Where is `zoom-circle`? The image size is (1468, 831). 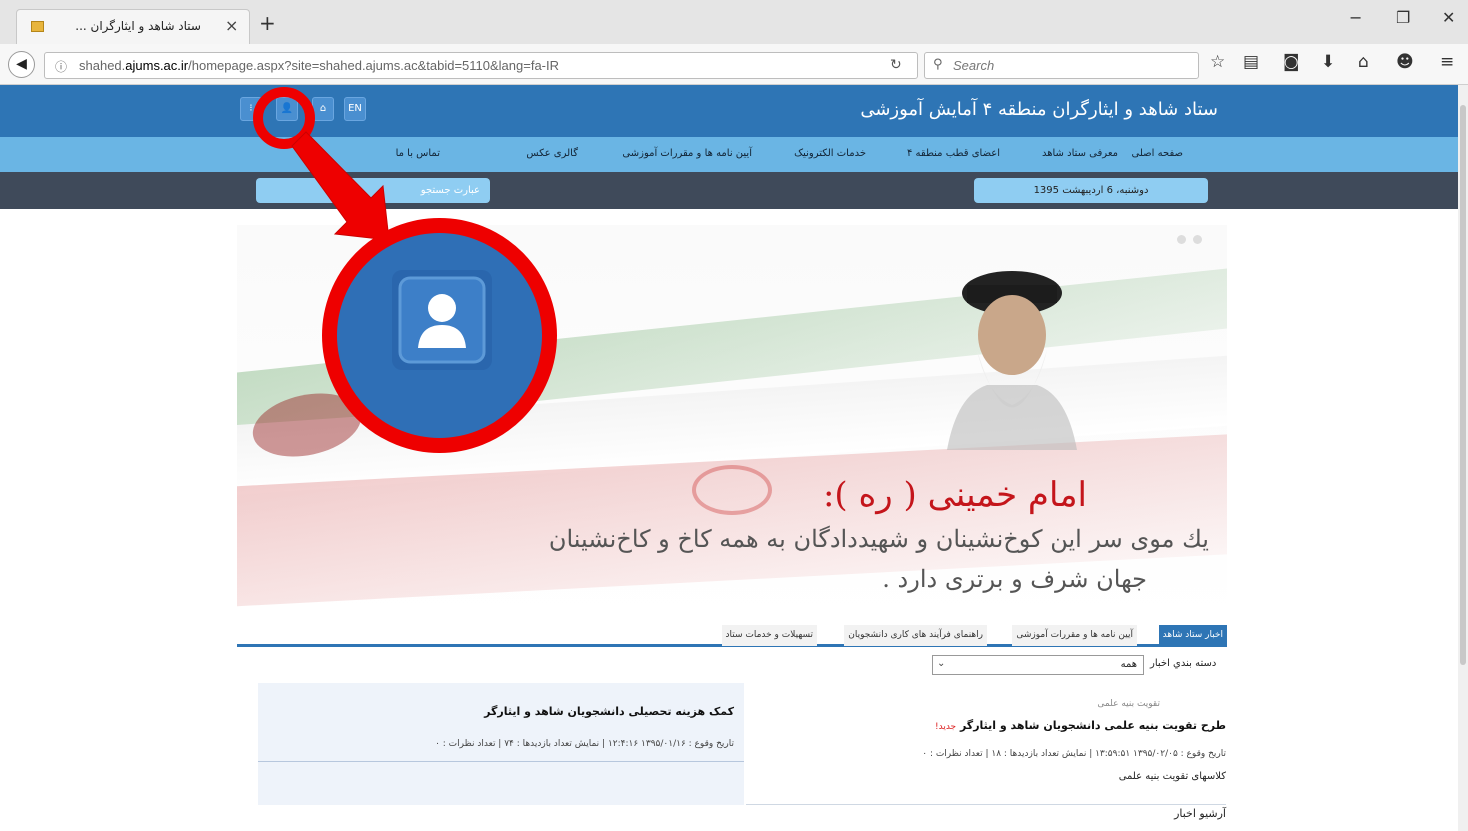 zoom-circle is located at coordinates (439, 335).